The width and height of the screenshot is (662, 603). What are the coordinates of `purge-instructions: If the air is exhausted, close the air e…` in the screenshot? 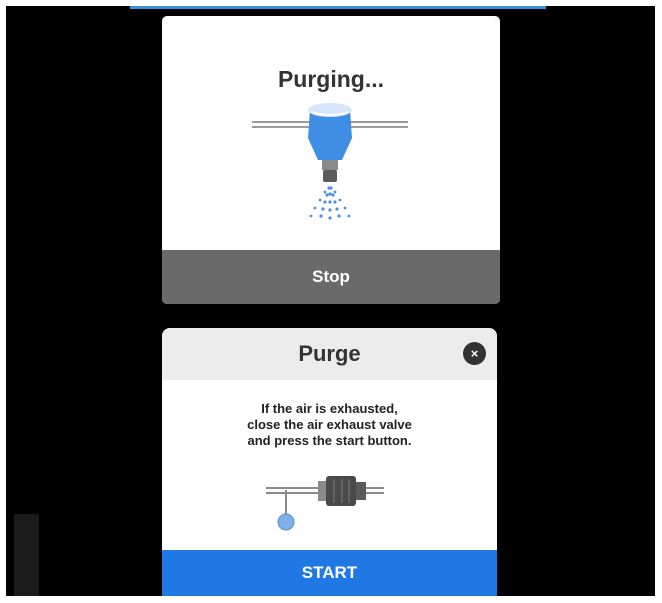 It's located at (329, 425).